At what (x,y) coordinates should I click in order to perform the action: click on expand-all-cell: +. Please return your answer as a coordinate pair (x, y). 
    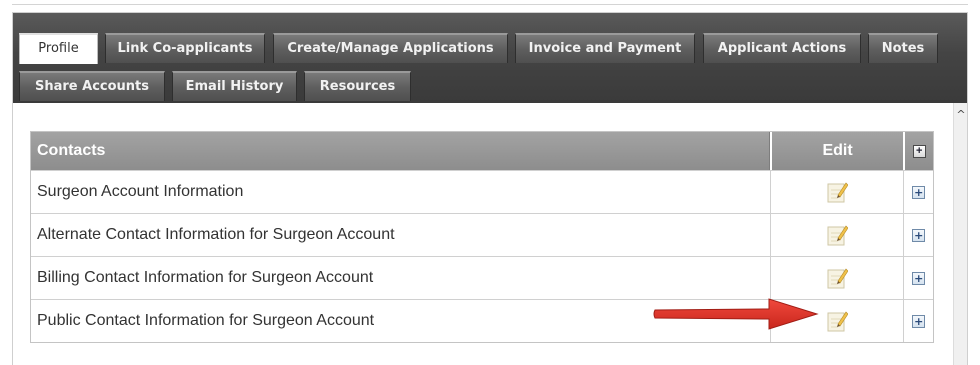
    Looking at the image, I should click on (918, 151).